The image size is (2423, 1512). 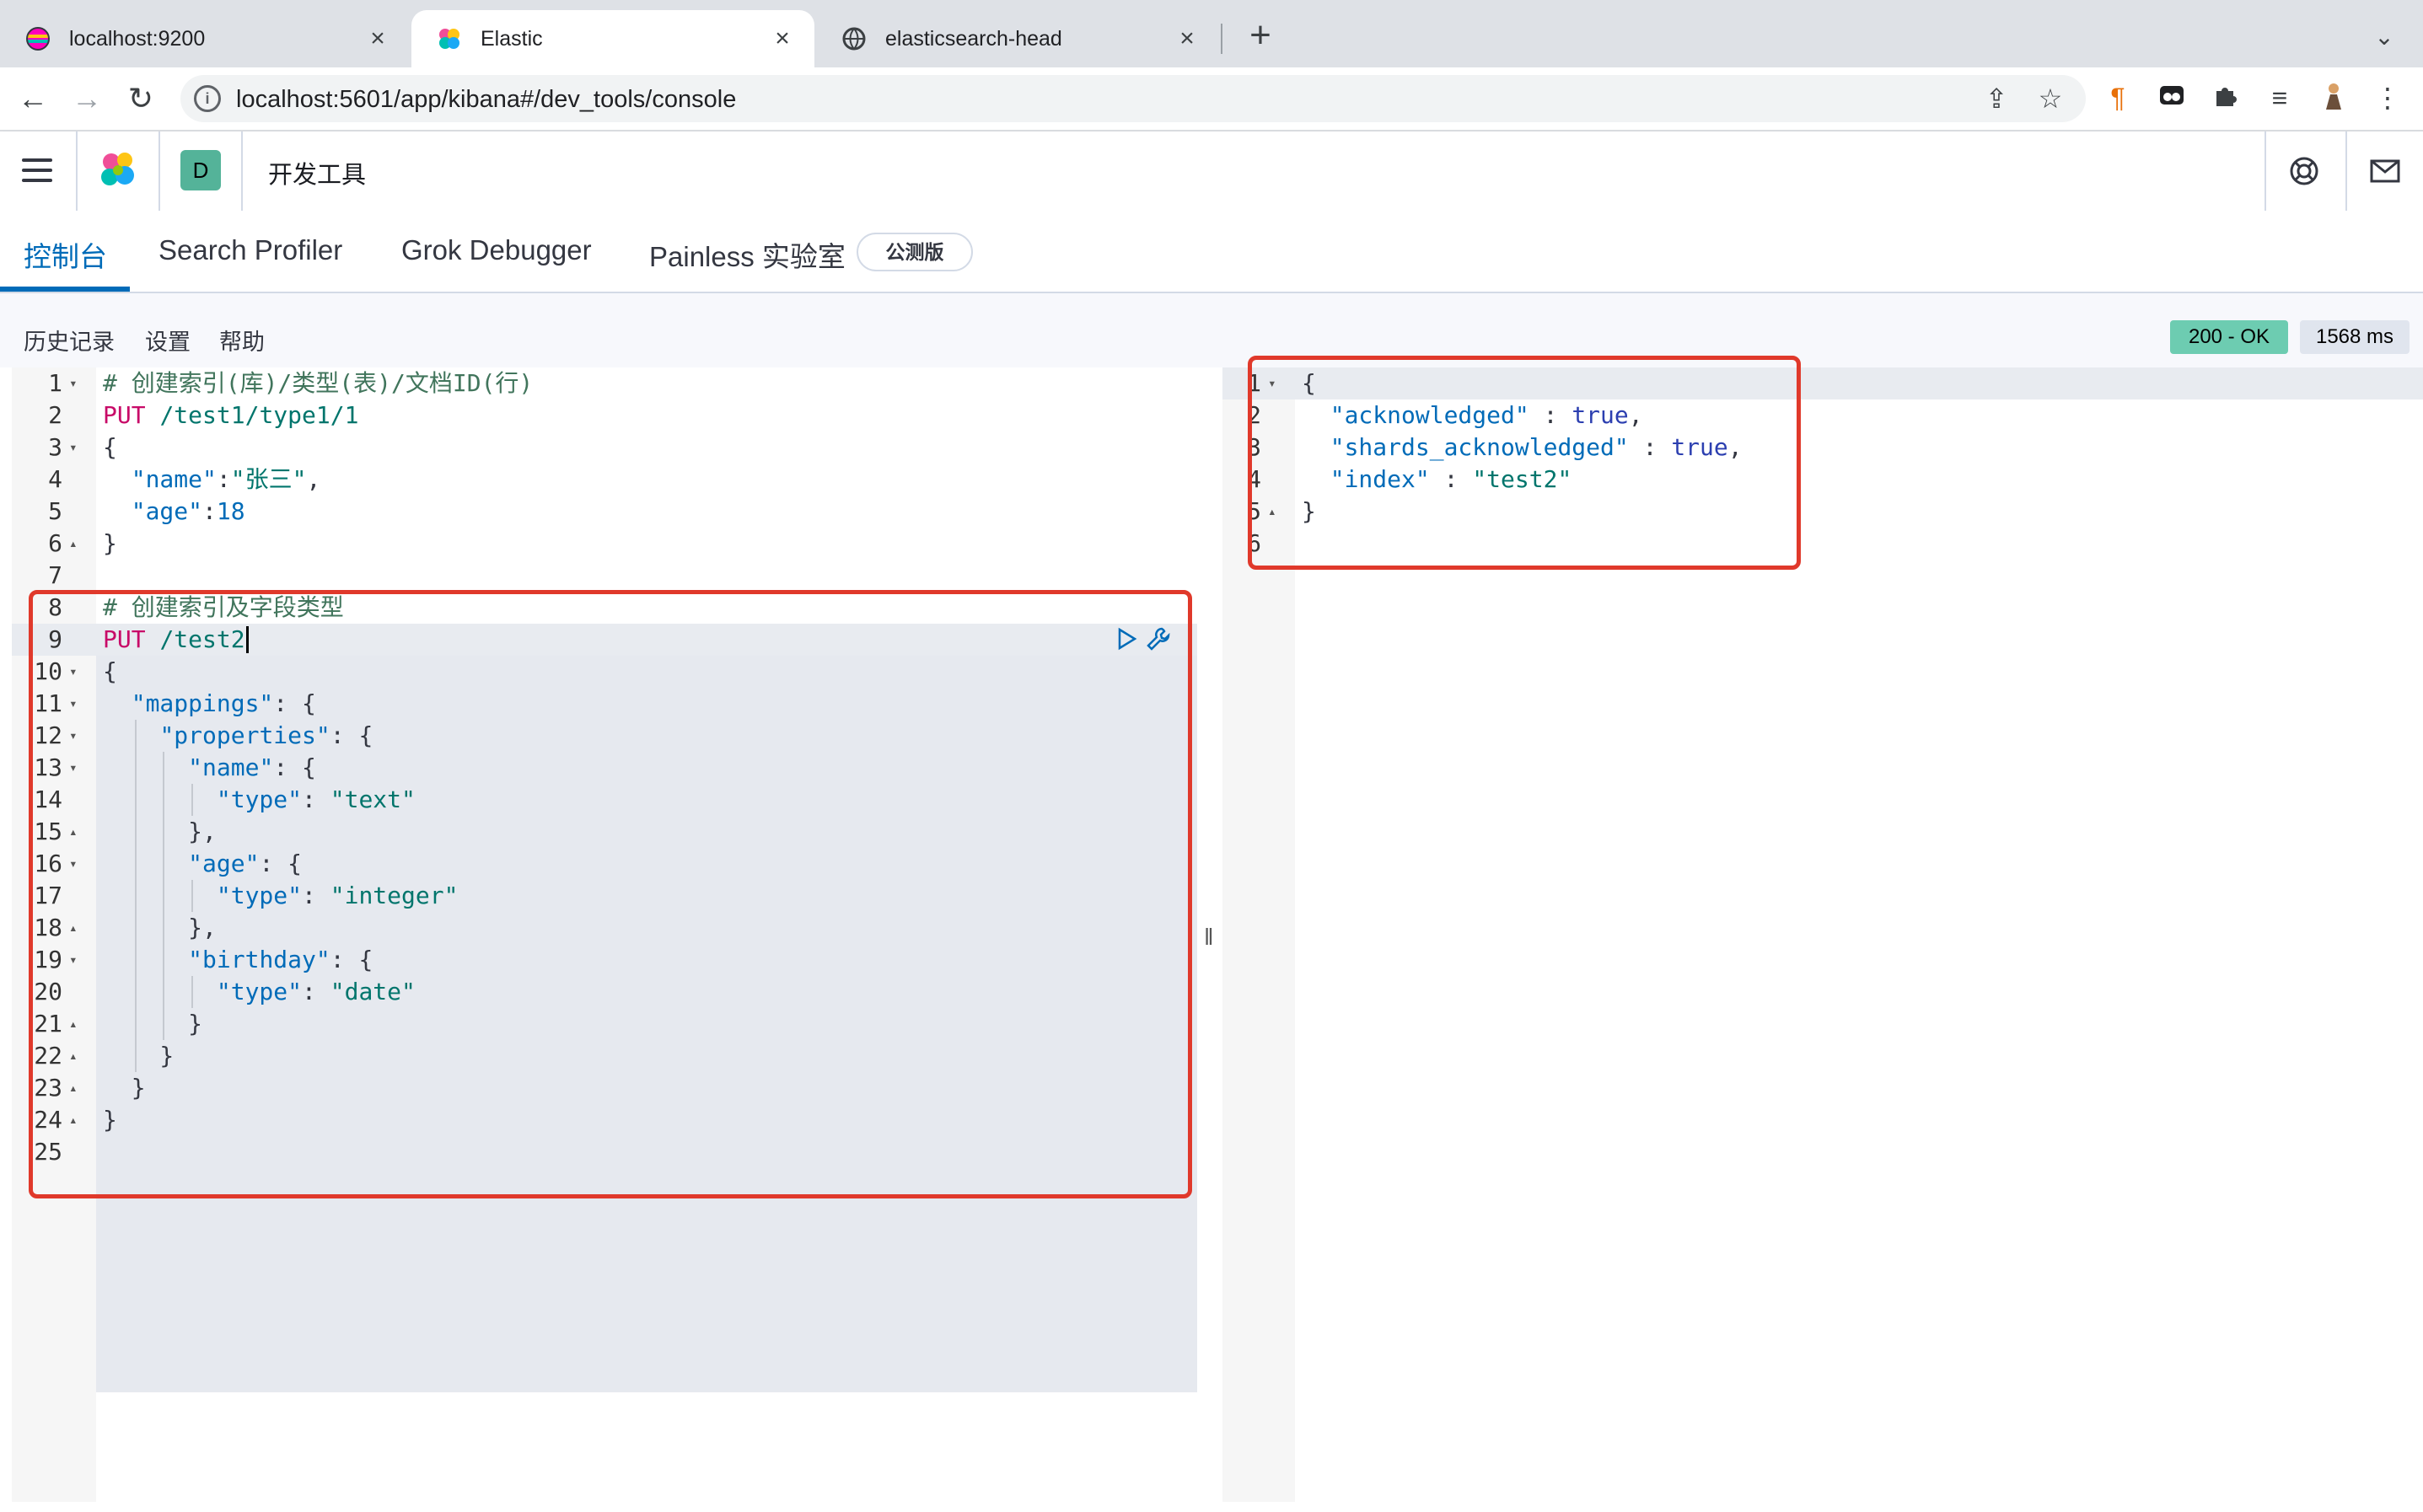 I want to click on selected-tab-indicator, so click(x=65, y=289).